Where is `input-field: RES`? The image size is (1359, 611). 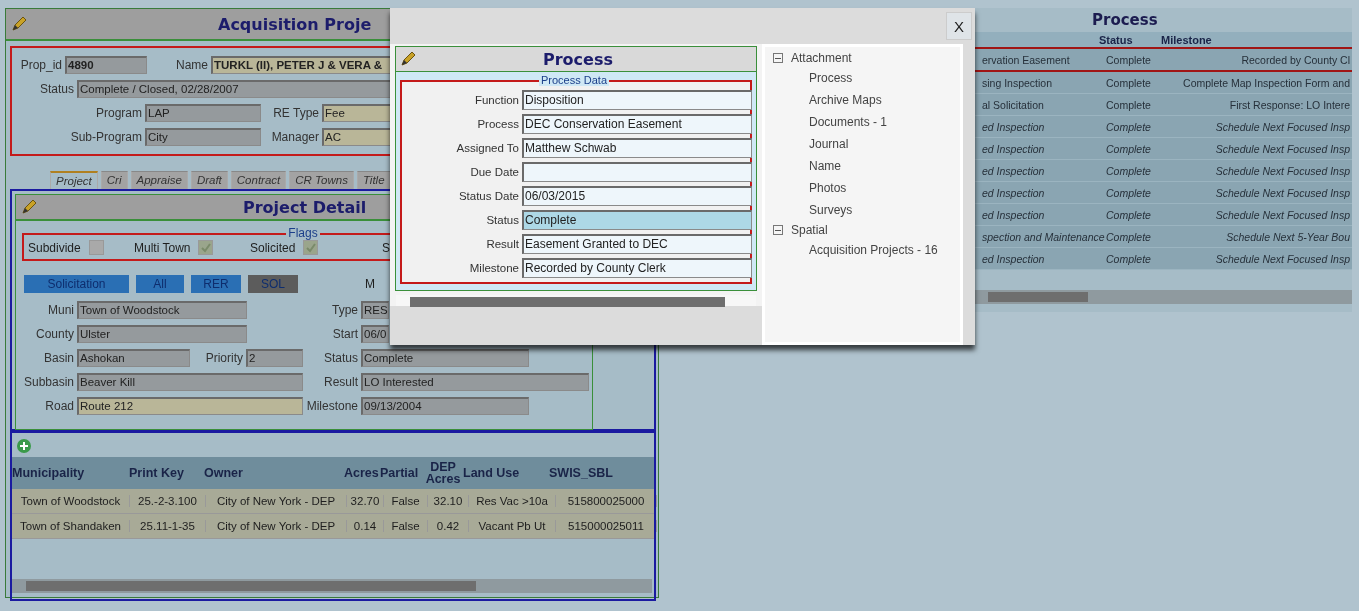
input-field: RES is located at coordinates (375, 310).